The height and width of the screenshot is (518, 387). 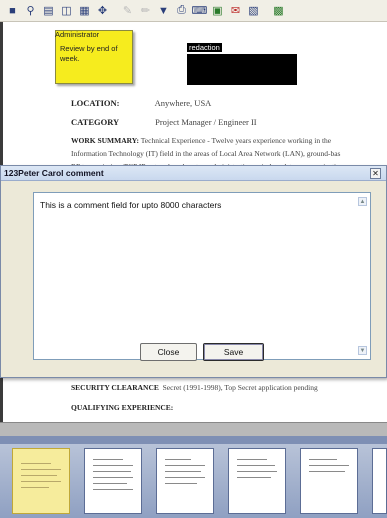 I want to click on thumbnail-panel, so click(x=193, y=481).